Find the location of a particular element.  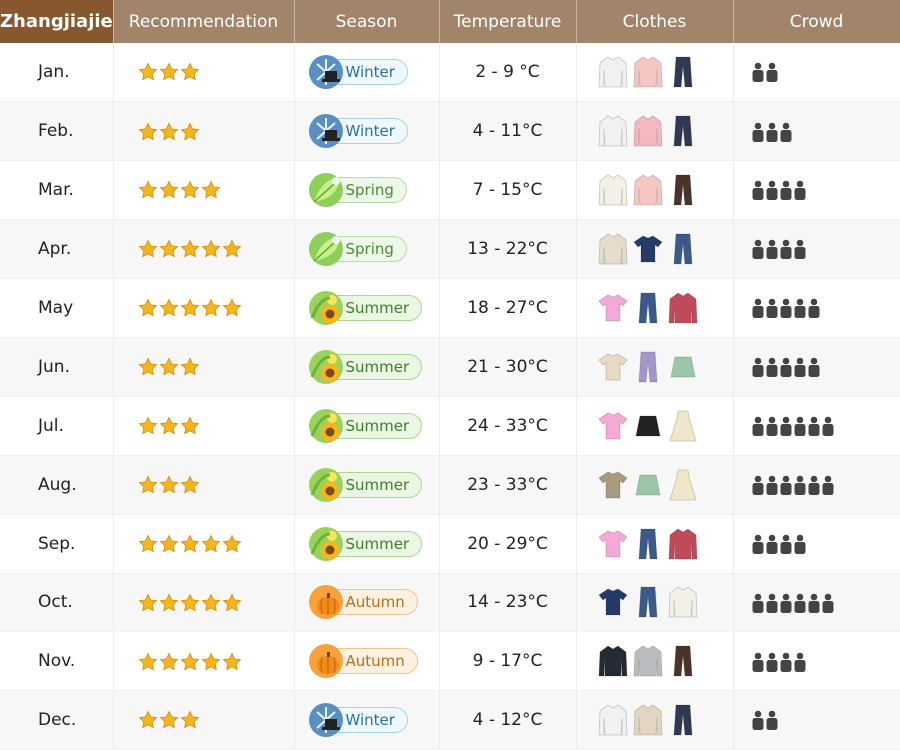

beige-sweater-icon is located at coordinates (648, 720).